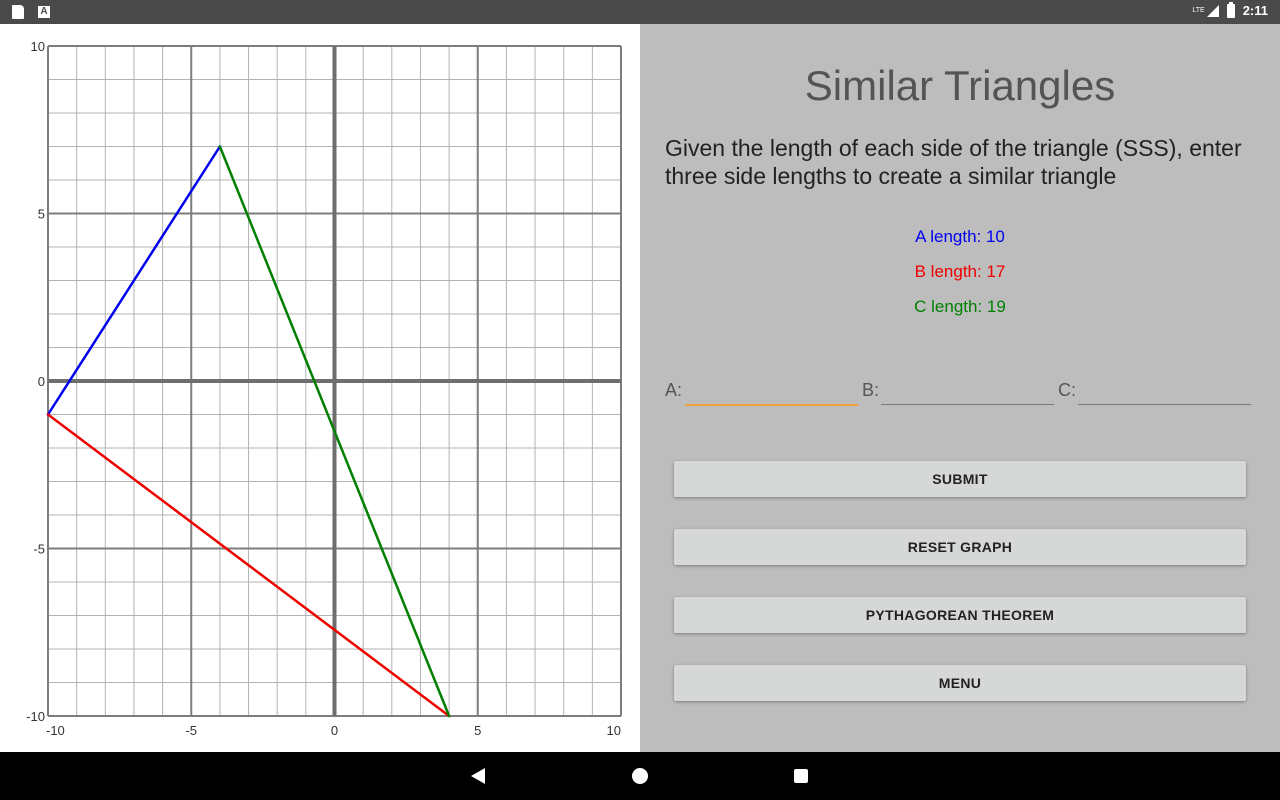 This screenshot has width=1280, height=800. Describe the element at coordinates (334, 730) in the screenshot. I see `x-tick-label: 0` at that location.